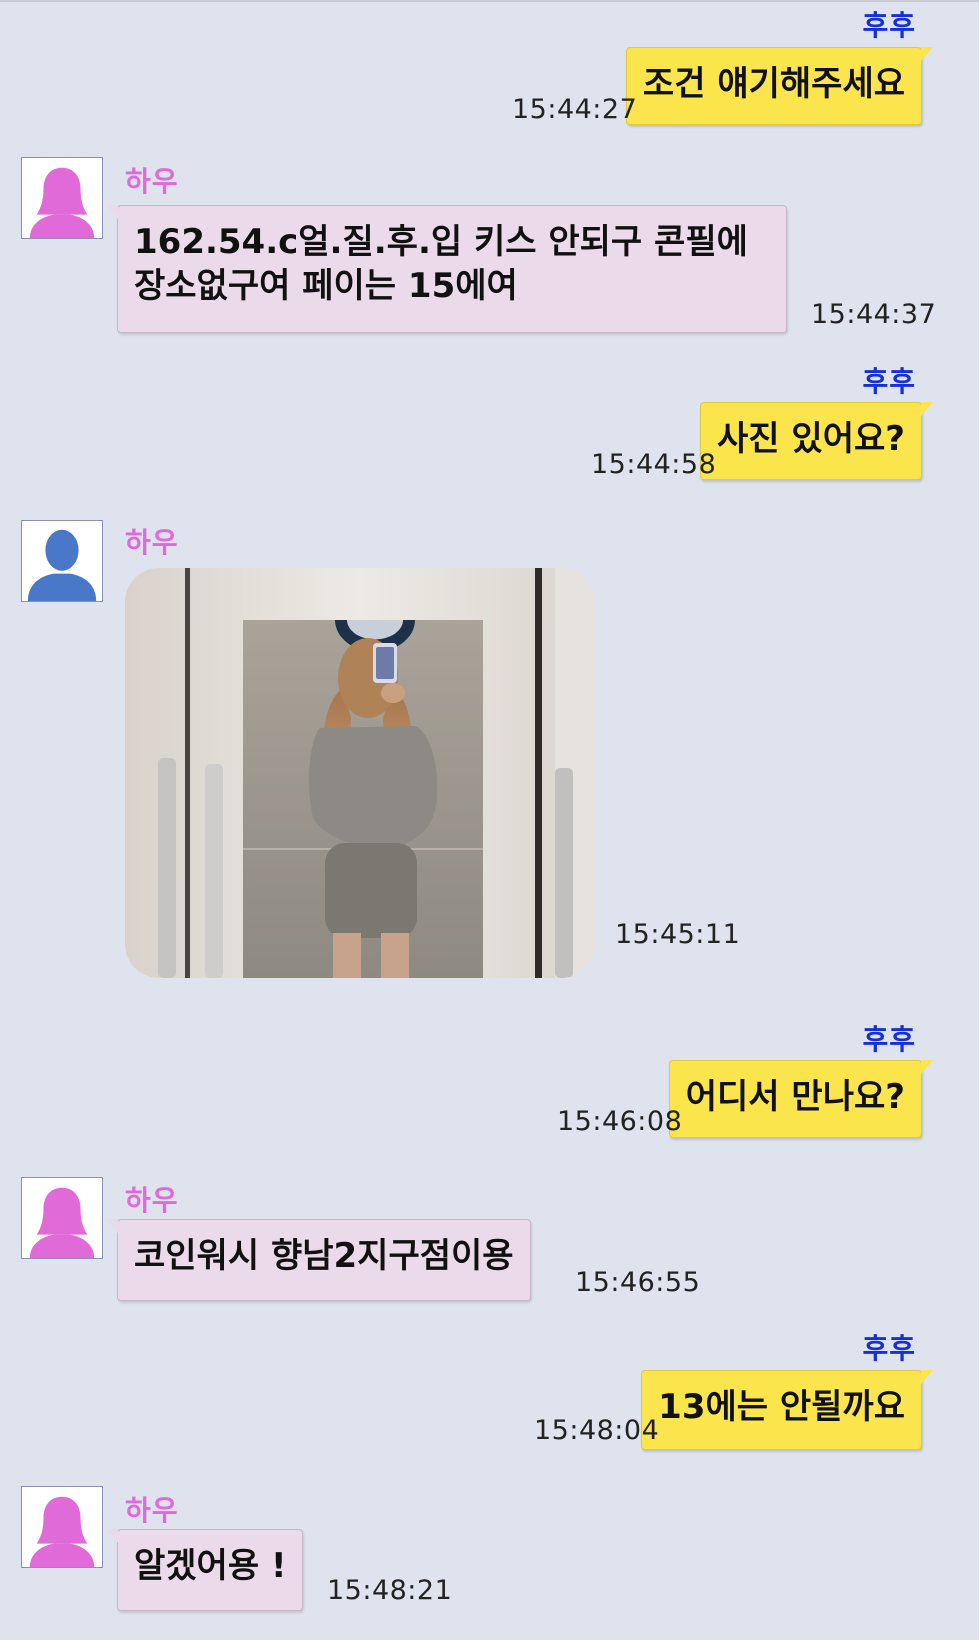 This screenshot has height=1640, width=979. What do you see at coordinates (326, 286) in the screenshot?
I see `message-text-line: 장소없구여 페이는 15에여` at bounding box center [326, 286].